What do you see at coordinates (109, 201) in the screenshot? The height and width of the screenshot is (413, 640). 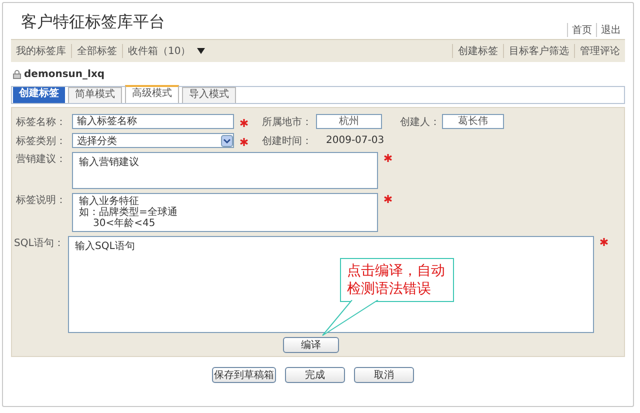 I see `hint-text: 输入业务特征` at bounding box center [109, 201].